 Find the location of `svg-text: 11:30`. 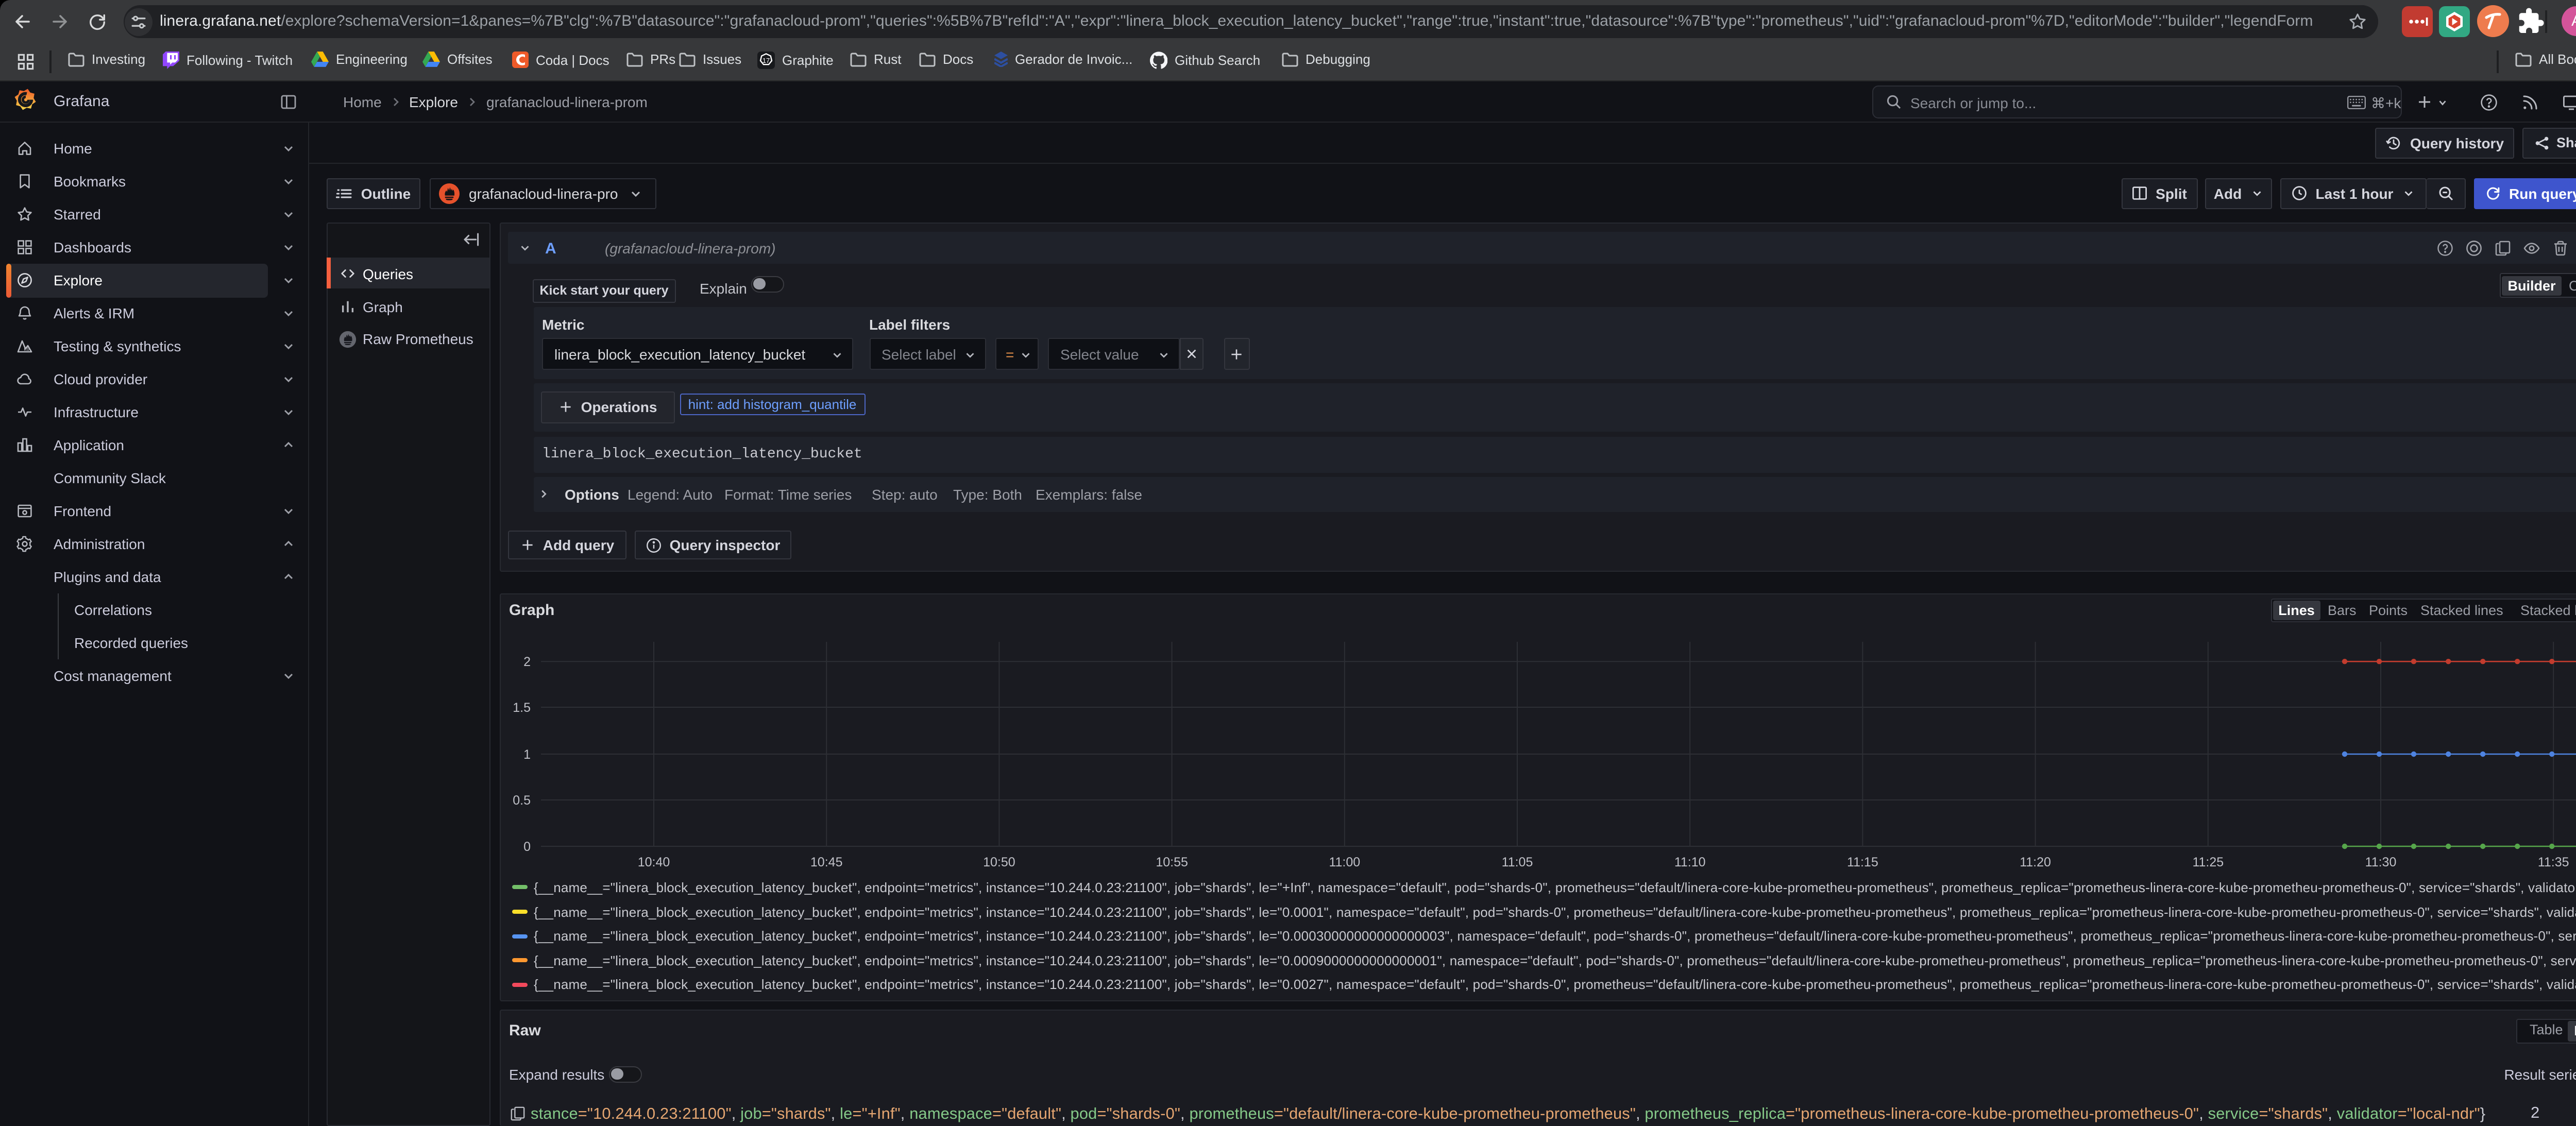

svg-text: 11:30 is located at coordinates (2380, 862).